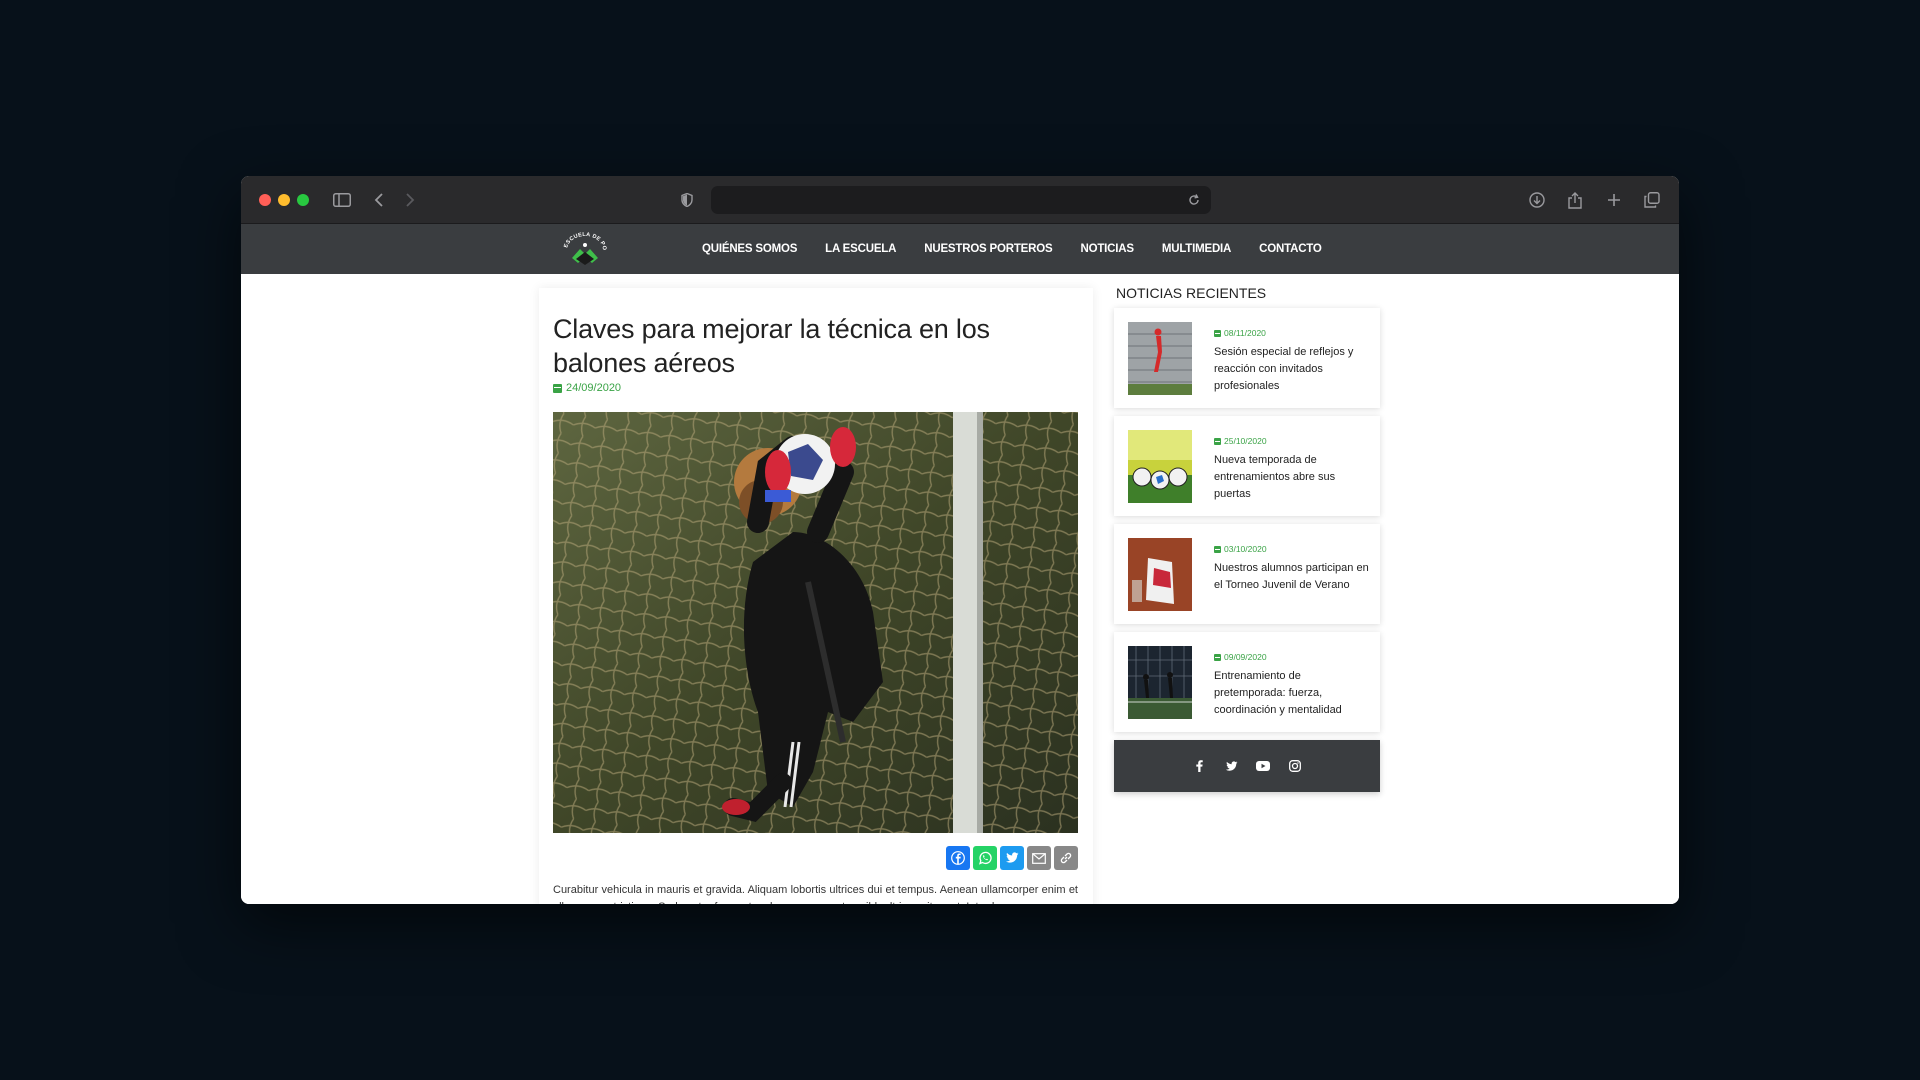 The height and width of the screenshot is (1080, 1920). What do you see at coordinates (860, 249) in the screenshot?
I see `nav-item-la-escuela: LA ESCUELA` at bounding box center [860, 249].